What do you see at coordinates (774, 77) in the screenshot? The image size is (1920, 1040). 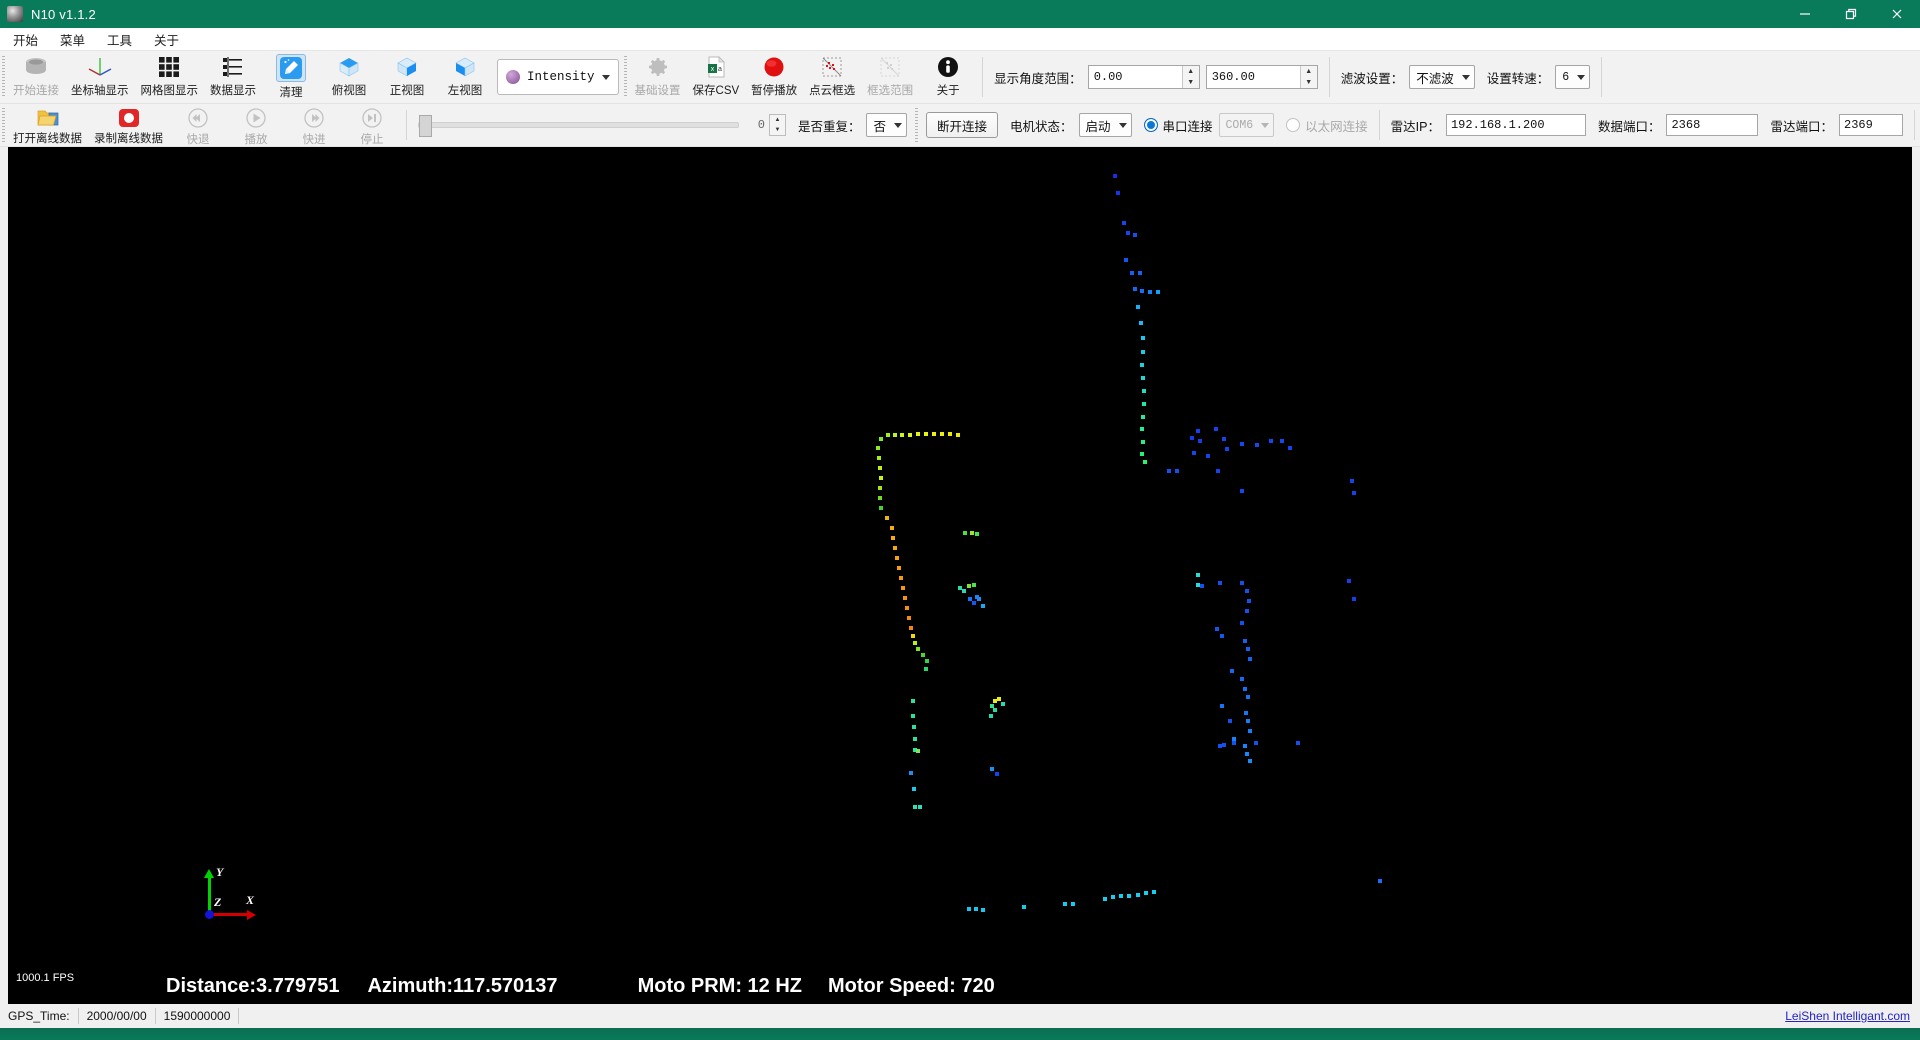 I see `pause-play-button: 暂停播放` at bounding box center [774, 77].